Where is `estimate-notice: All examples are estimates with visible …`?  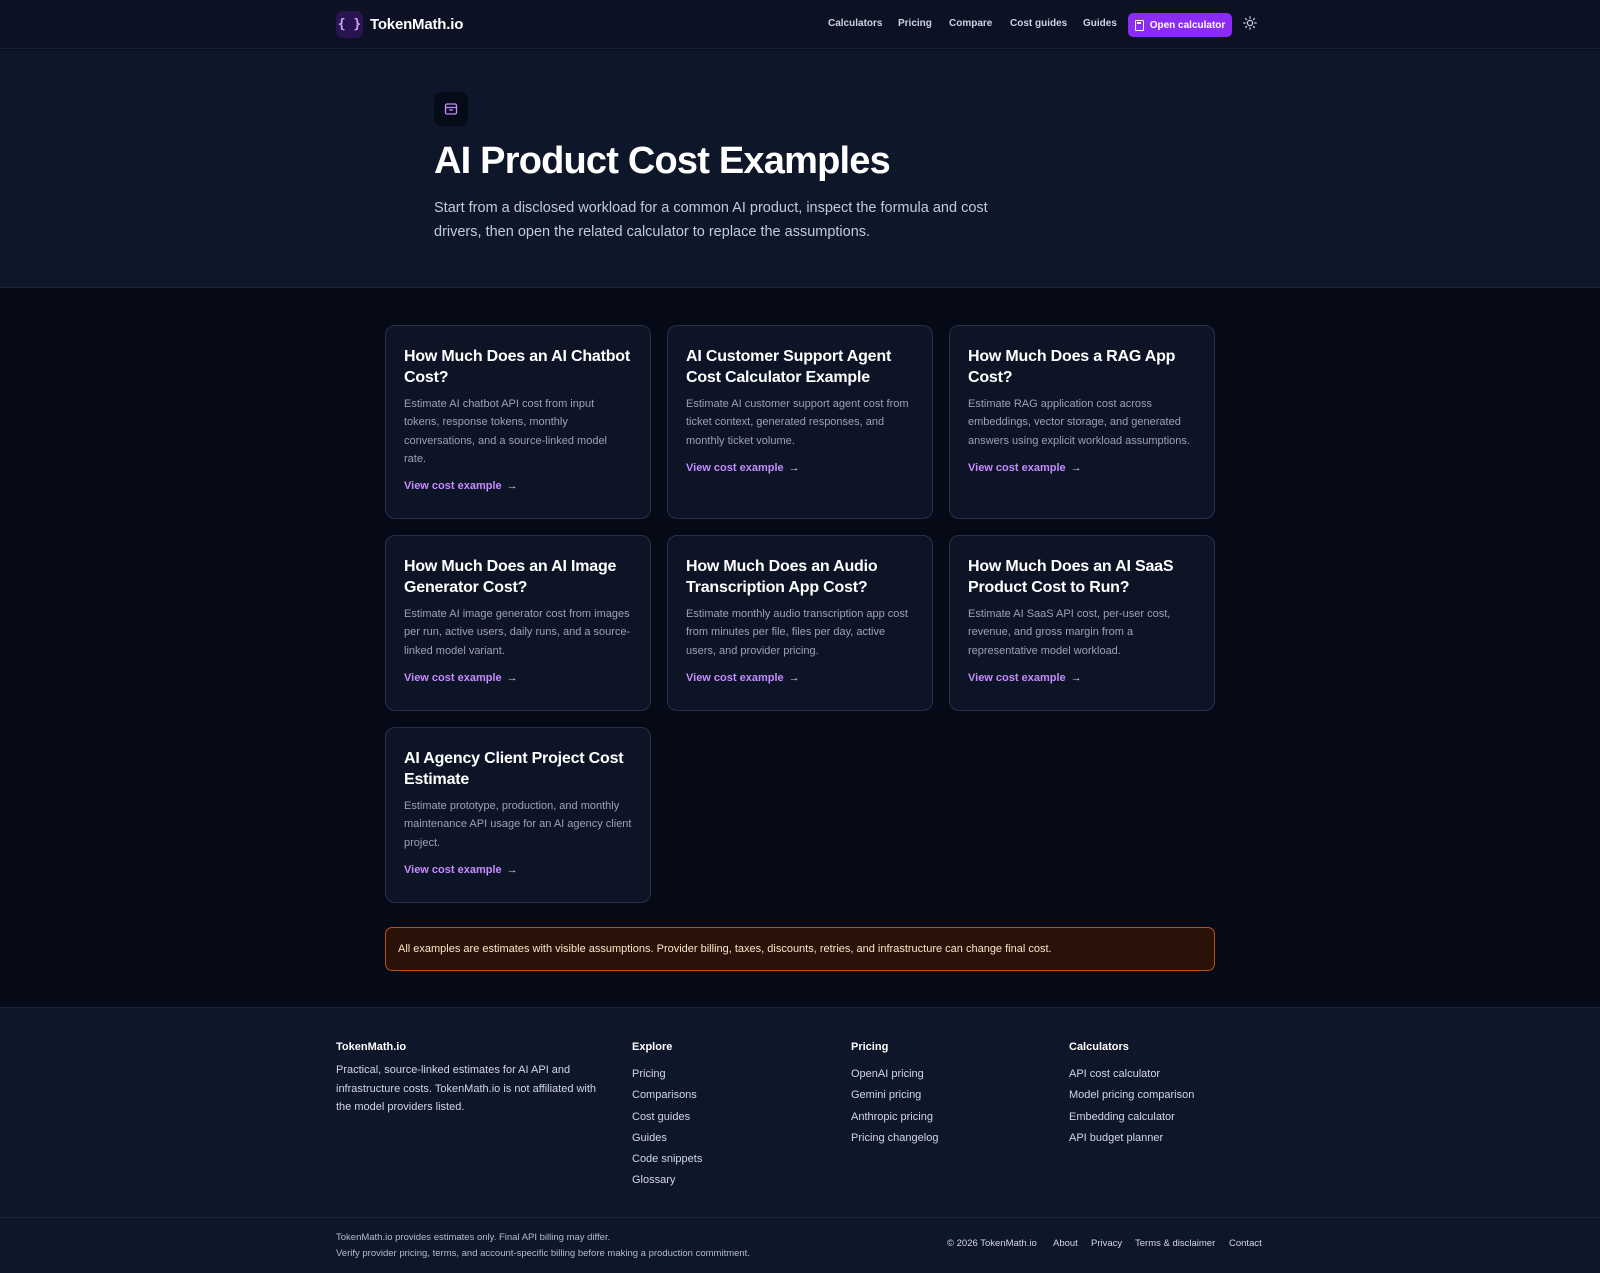
estimate-notice: All examples are estimates with visible … is located at coordinates (800, 949).